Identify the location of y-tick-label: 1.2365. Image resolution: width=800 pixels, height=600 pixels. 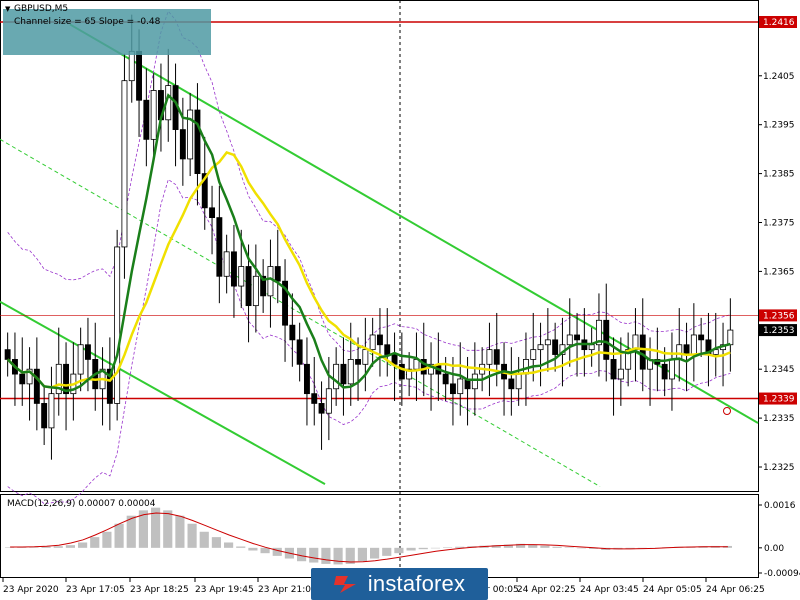
(779, 272).